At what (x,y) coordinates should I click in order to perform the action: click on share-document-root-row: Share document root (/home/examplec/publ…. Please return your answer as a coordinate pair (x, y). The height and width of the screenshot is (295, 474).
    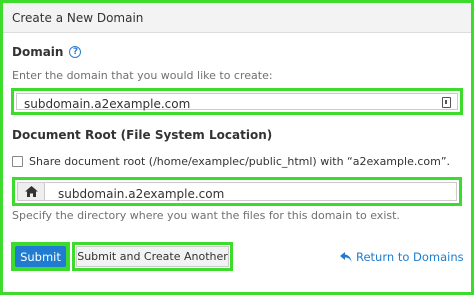
    Looking at the image, I should click on (231, 161).